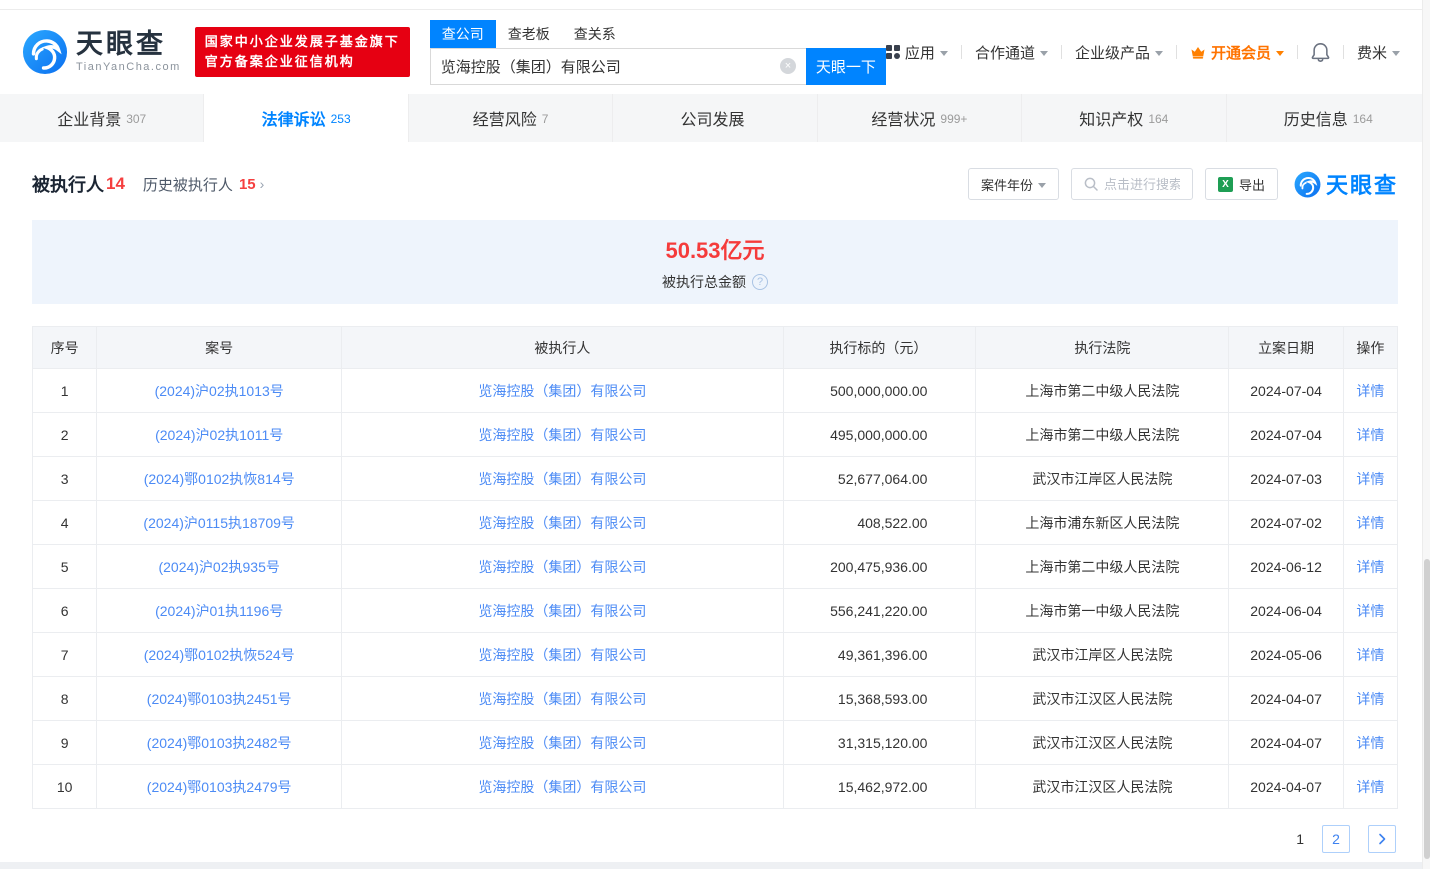 The height and width of the screenshot is (869, 1430). Describe the element at coordinates (1241, 184) in the screenshot. I see `export-button: X 导出` at that location.